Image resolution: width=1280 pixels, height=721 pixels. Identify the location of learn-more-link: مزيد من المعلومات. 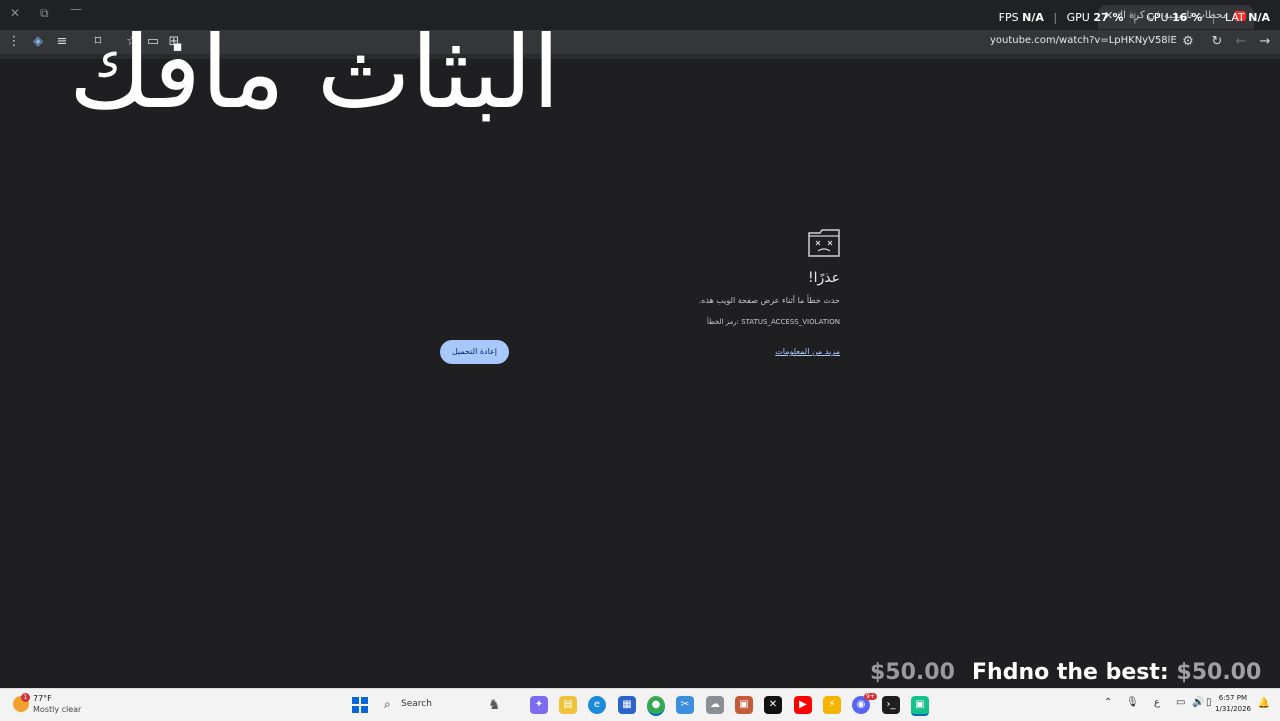
(807, 351).